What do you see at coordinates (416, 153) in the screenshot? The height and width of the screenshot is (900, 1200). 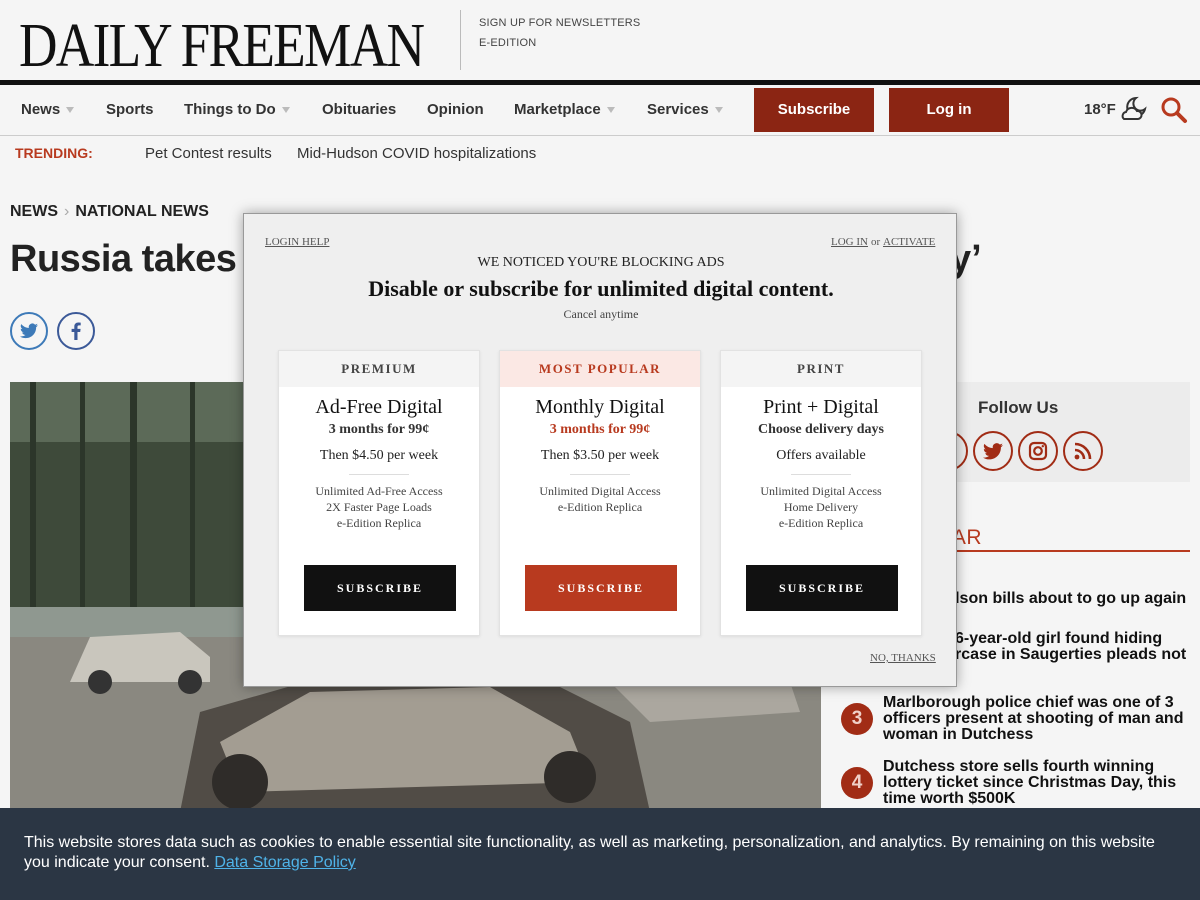 I see `trending-link-covid: Mid-Hudson COVID hospitalizations` at bounding box center [416, 153].